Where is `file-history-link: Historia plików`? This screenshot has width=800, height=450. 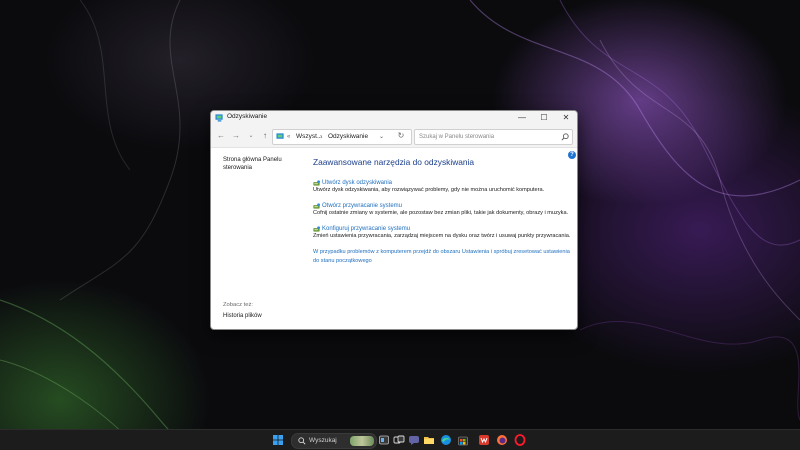 file-history-link: Historia plików is located at coordinates (242, 316).